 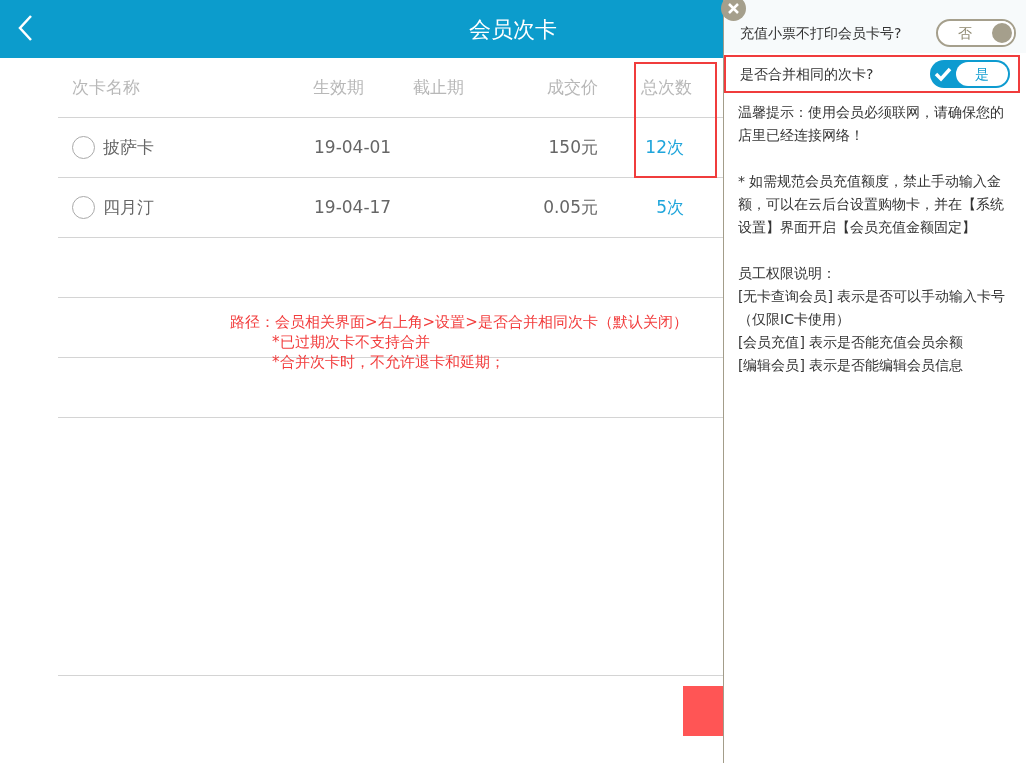 What do you see at coordinates (338, 87) in the screenshot?
I see `column-header: 生效期` at bounding box center [338, 87].